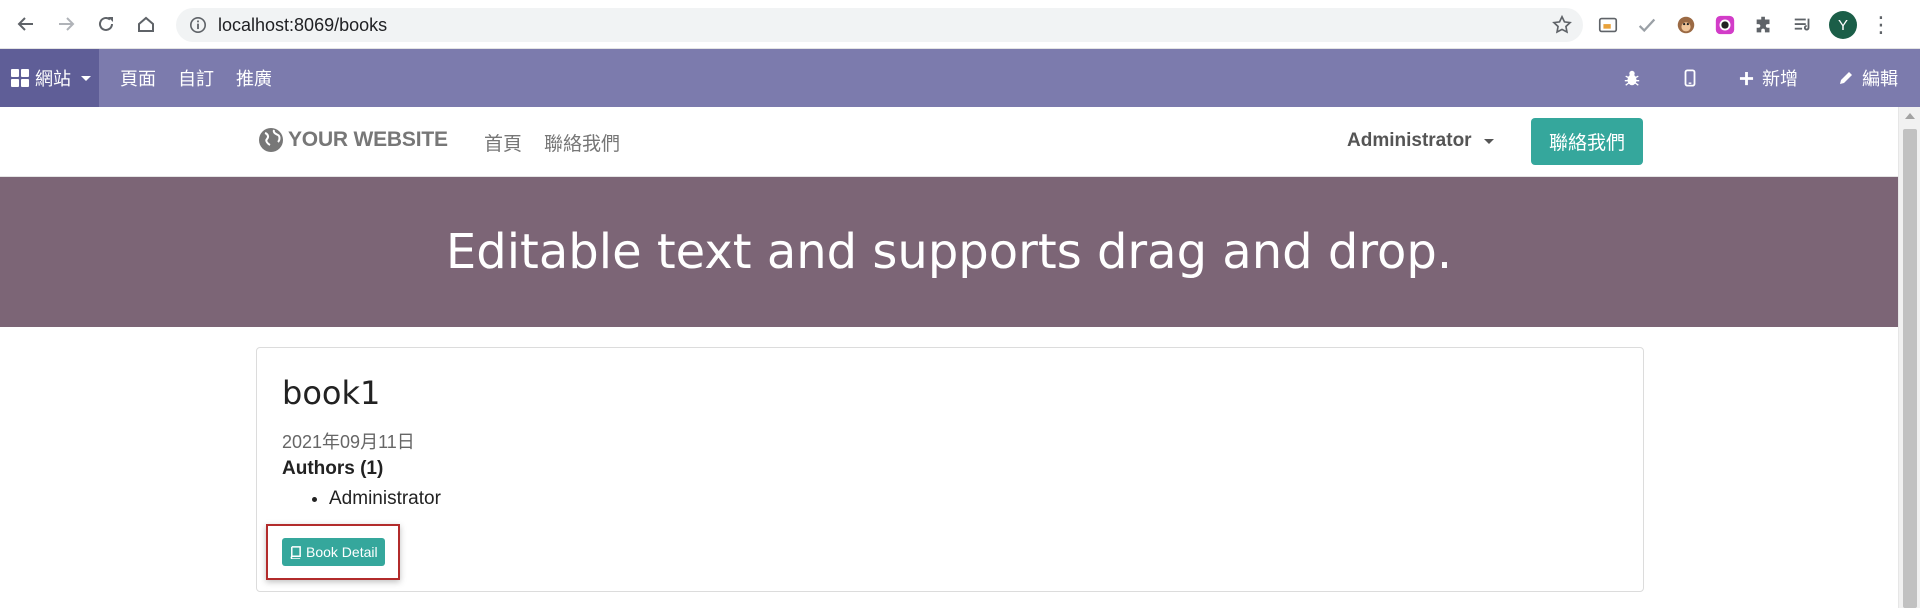 Image resolution: width=1920 pixels, height=608 pixels. I want to click on logo-text: YOUR WEBSITE, so click(368, 139).